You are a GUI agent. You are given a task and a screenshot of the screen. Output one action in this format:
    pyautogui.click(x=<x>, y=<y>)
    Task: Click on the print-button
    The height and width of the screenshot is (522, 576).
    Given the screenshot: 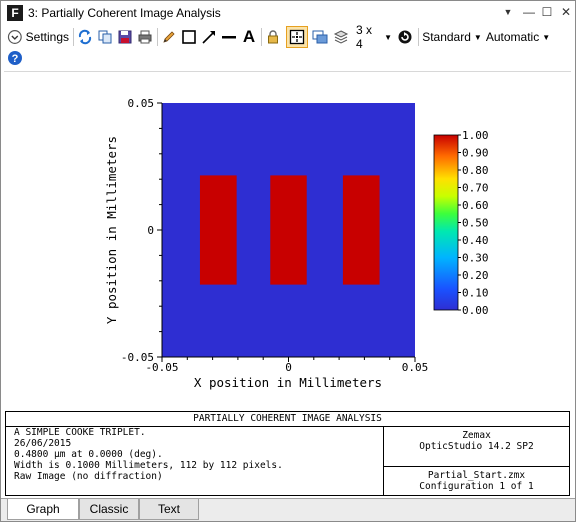 What is the action you would take?
    pyautogui.click(x=145, y=37)
    